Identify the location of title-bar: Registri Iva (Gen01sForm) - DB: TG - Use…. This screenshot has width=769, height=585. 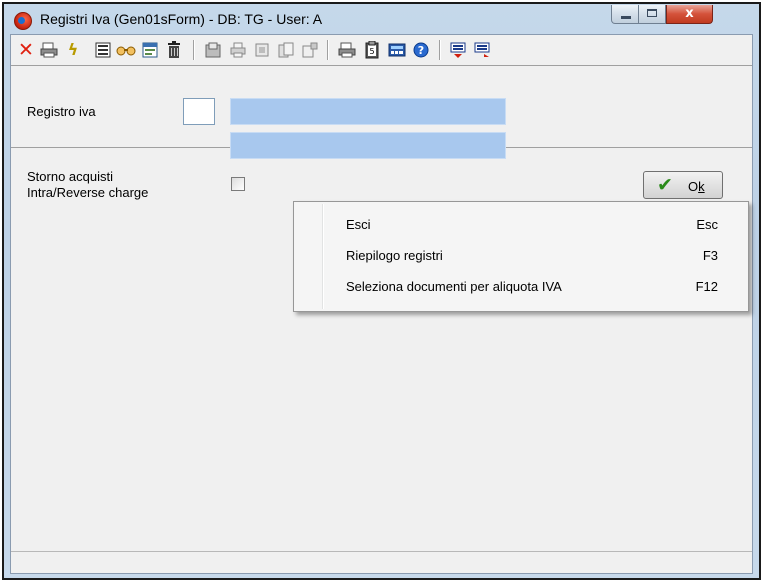
(381, 19).